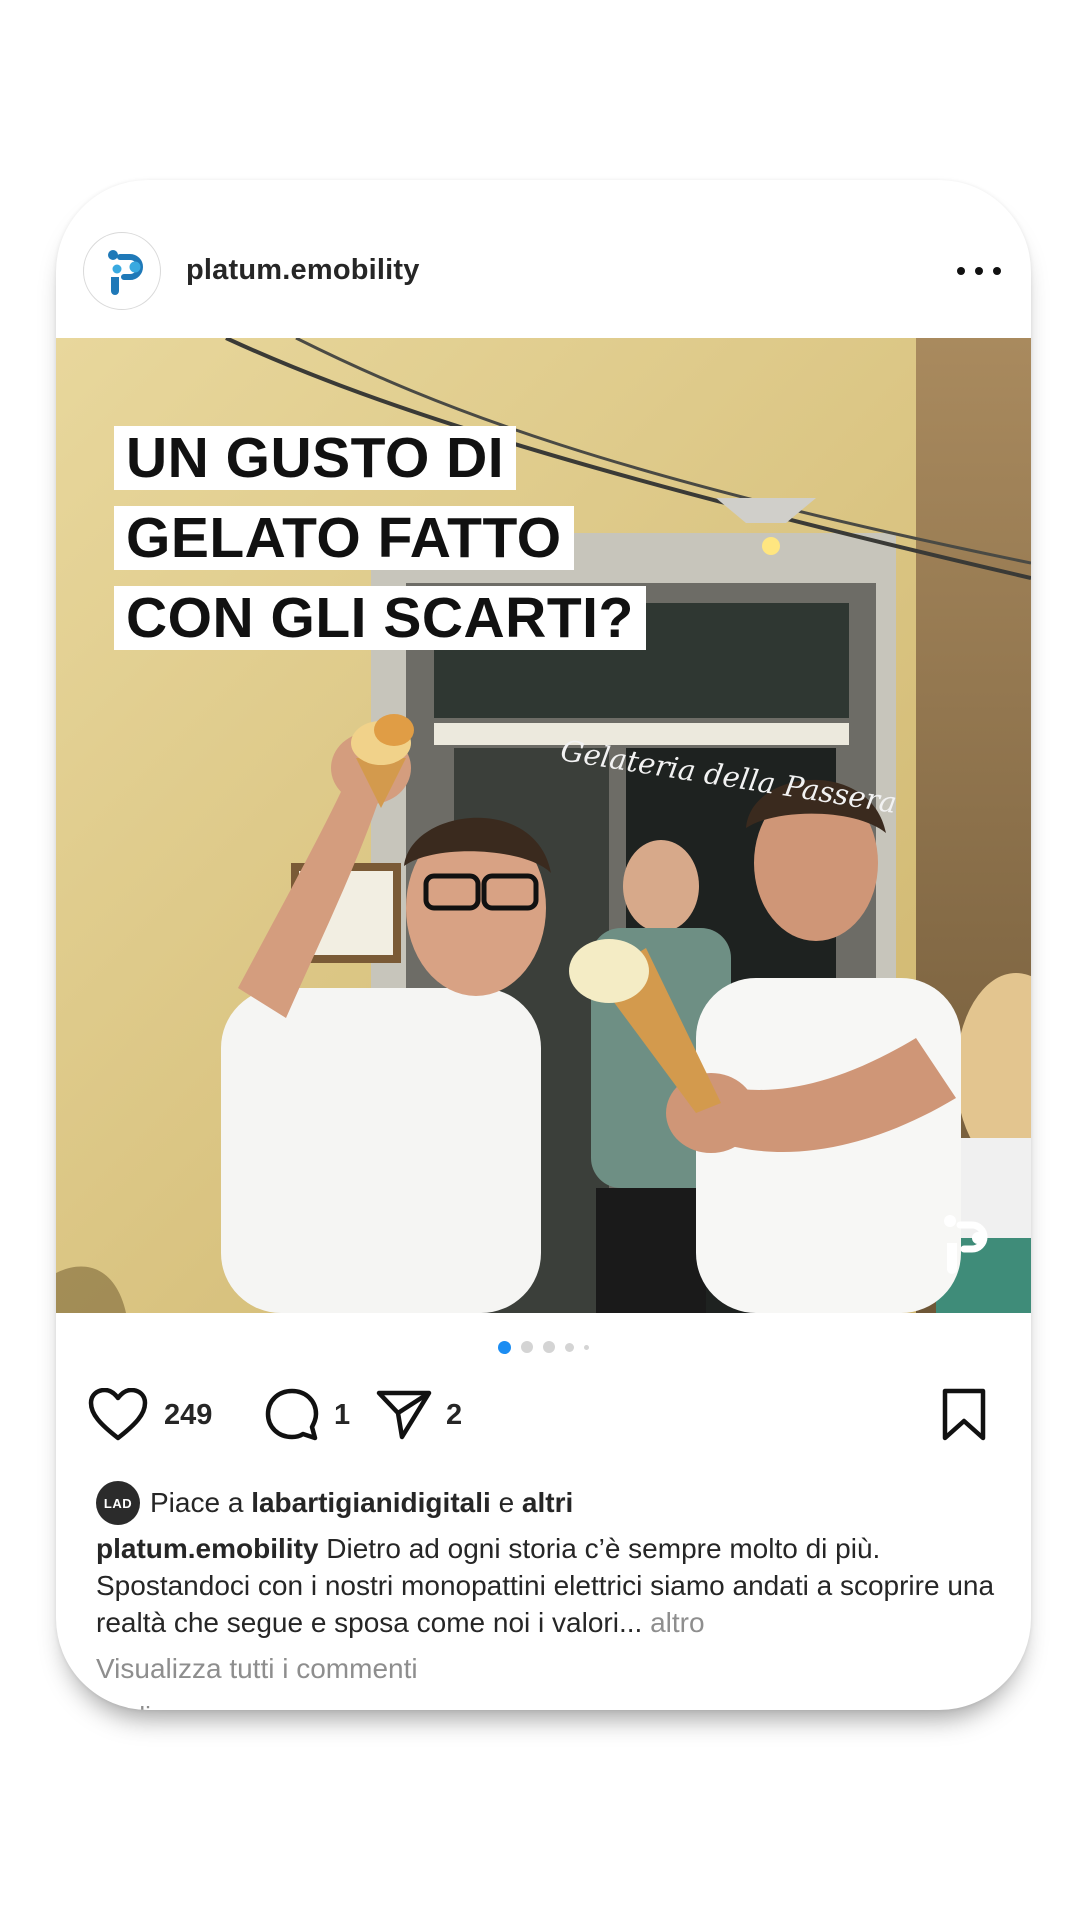 The image size is (1080, 1920). What do you see at coordinates (404, 1415) in the screenshot?
I see `share-icon` at bounding box center [404, 1415].